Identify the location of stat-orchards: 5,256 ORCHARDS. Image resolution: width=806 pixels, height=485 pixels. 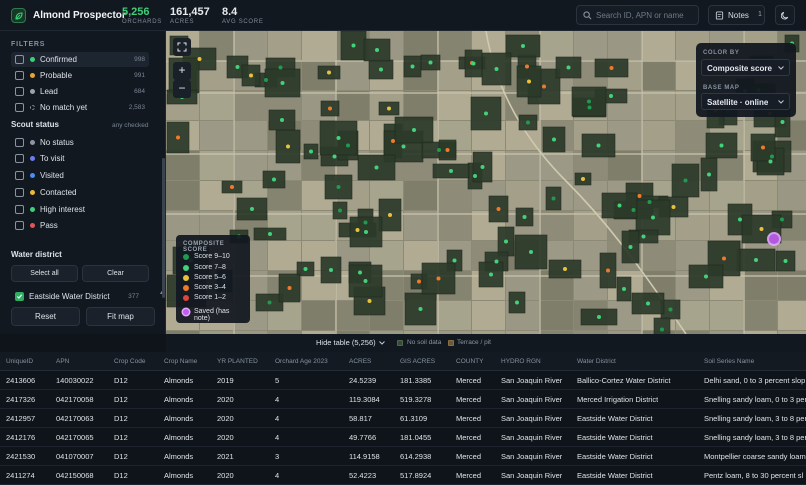
(142, 15).